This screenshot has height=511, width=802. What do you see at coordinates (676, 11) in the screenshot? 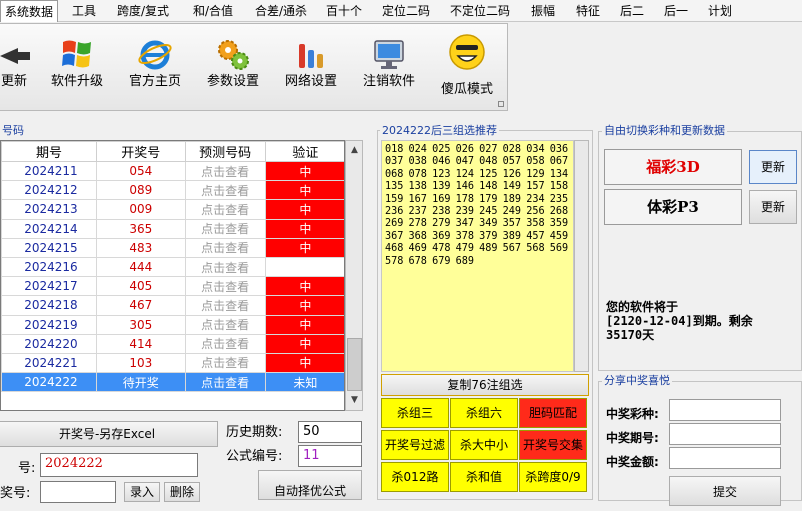
I see `menu-last-one: 后一` at bounding box center [676, 11].